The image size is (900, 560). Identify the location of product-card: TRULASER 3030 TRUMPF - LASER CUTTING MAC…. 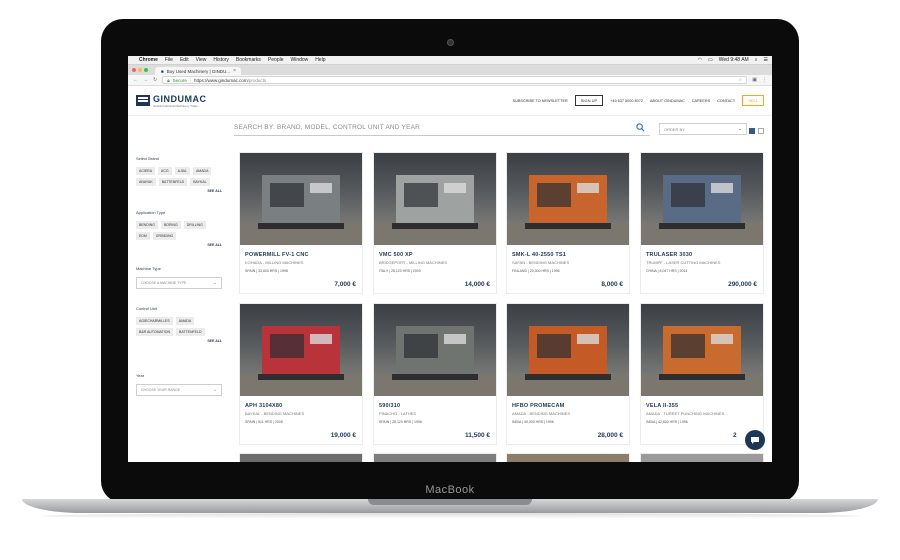
(702, 223).